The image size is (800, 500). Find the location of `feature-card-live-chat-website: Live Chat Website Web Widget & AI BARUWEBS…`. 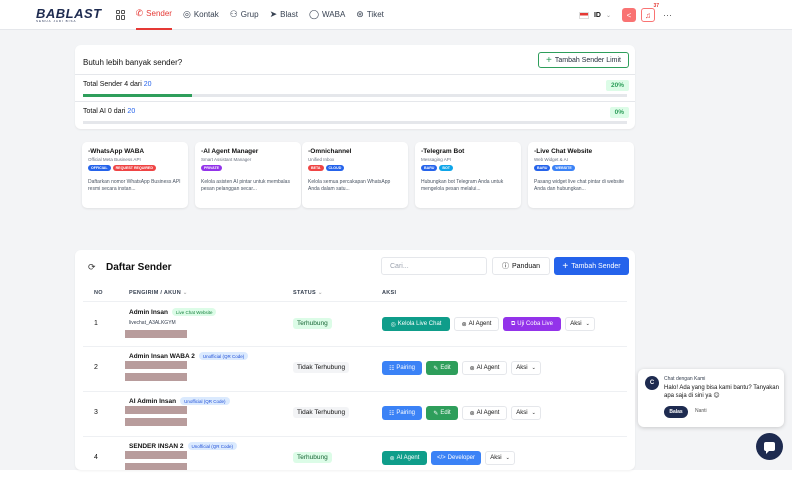

feature-card-live-chat-website: Live Chat Website Web Widget & AI BARUWEBS… is located at coordinates (581, 175).